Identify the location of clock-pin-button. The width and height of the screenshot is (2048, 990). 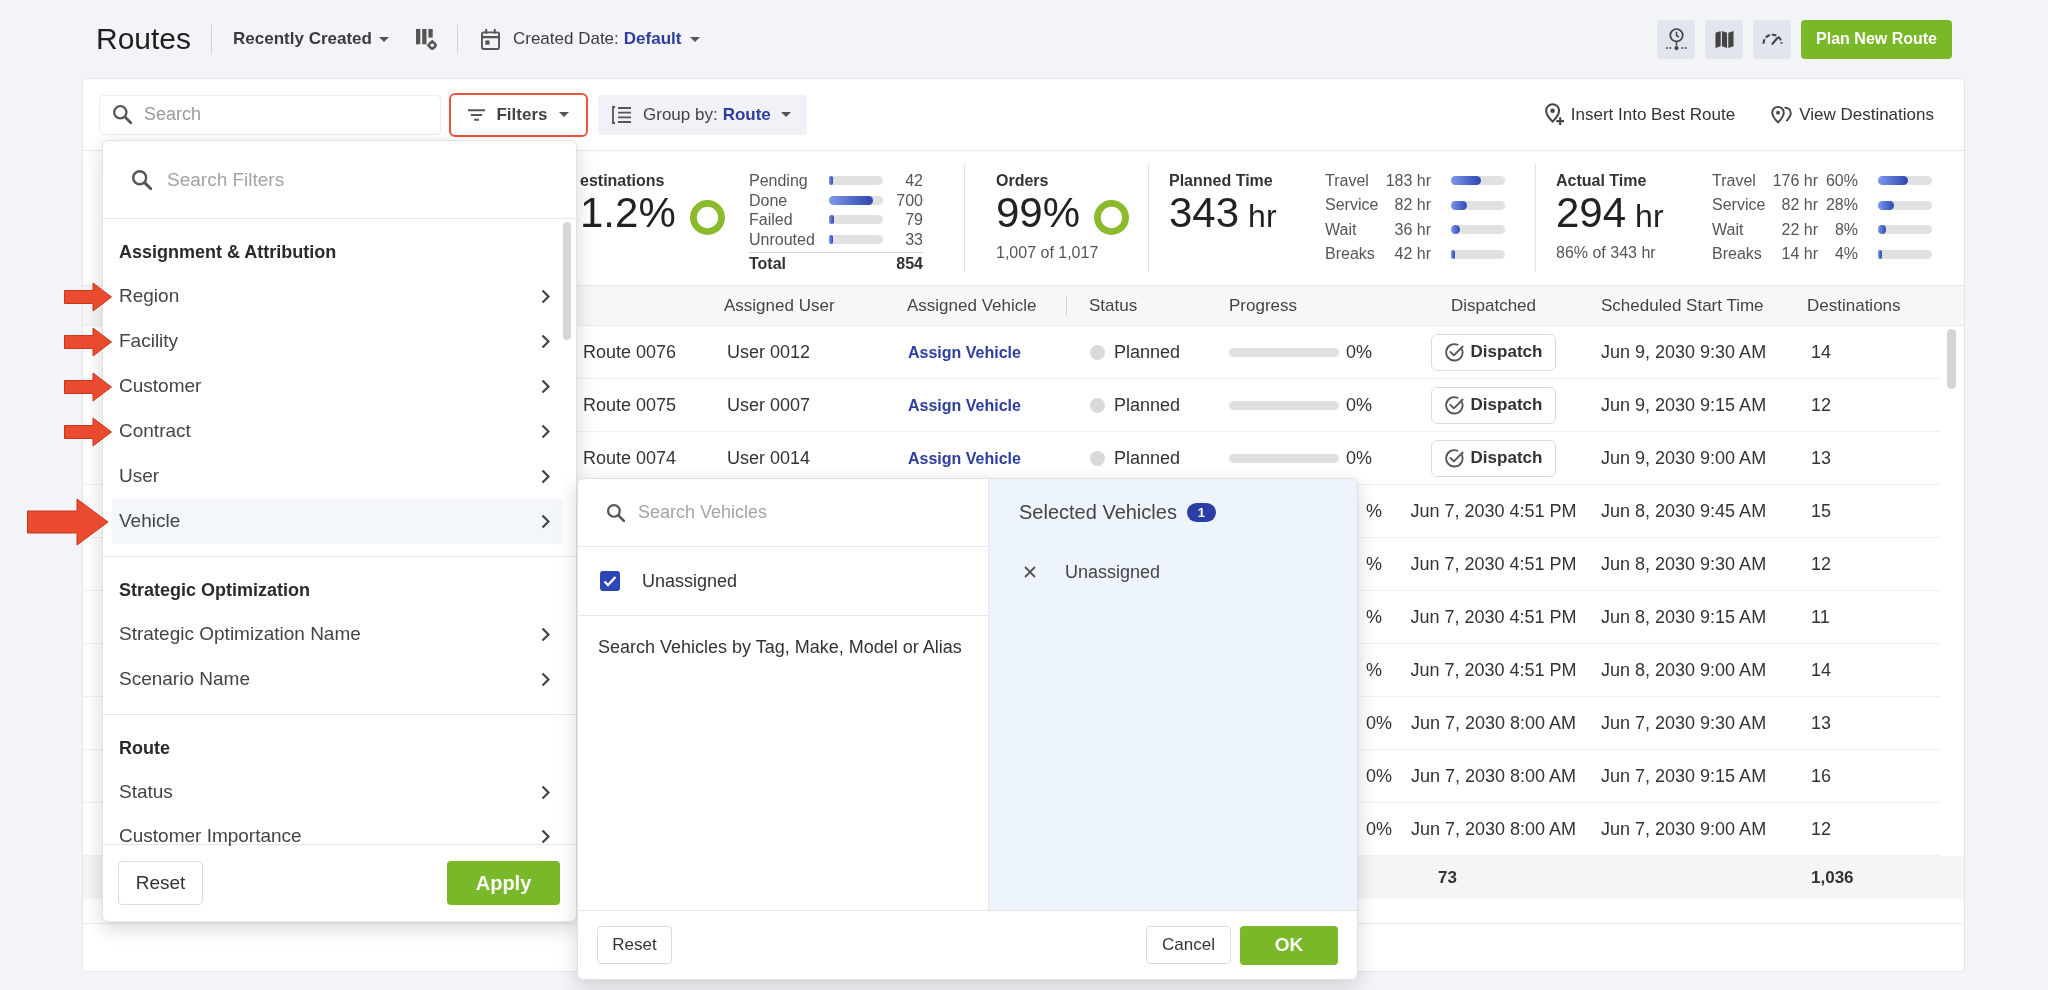
(1676, 39).